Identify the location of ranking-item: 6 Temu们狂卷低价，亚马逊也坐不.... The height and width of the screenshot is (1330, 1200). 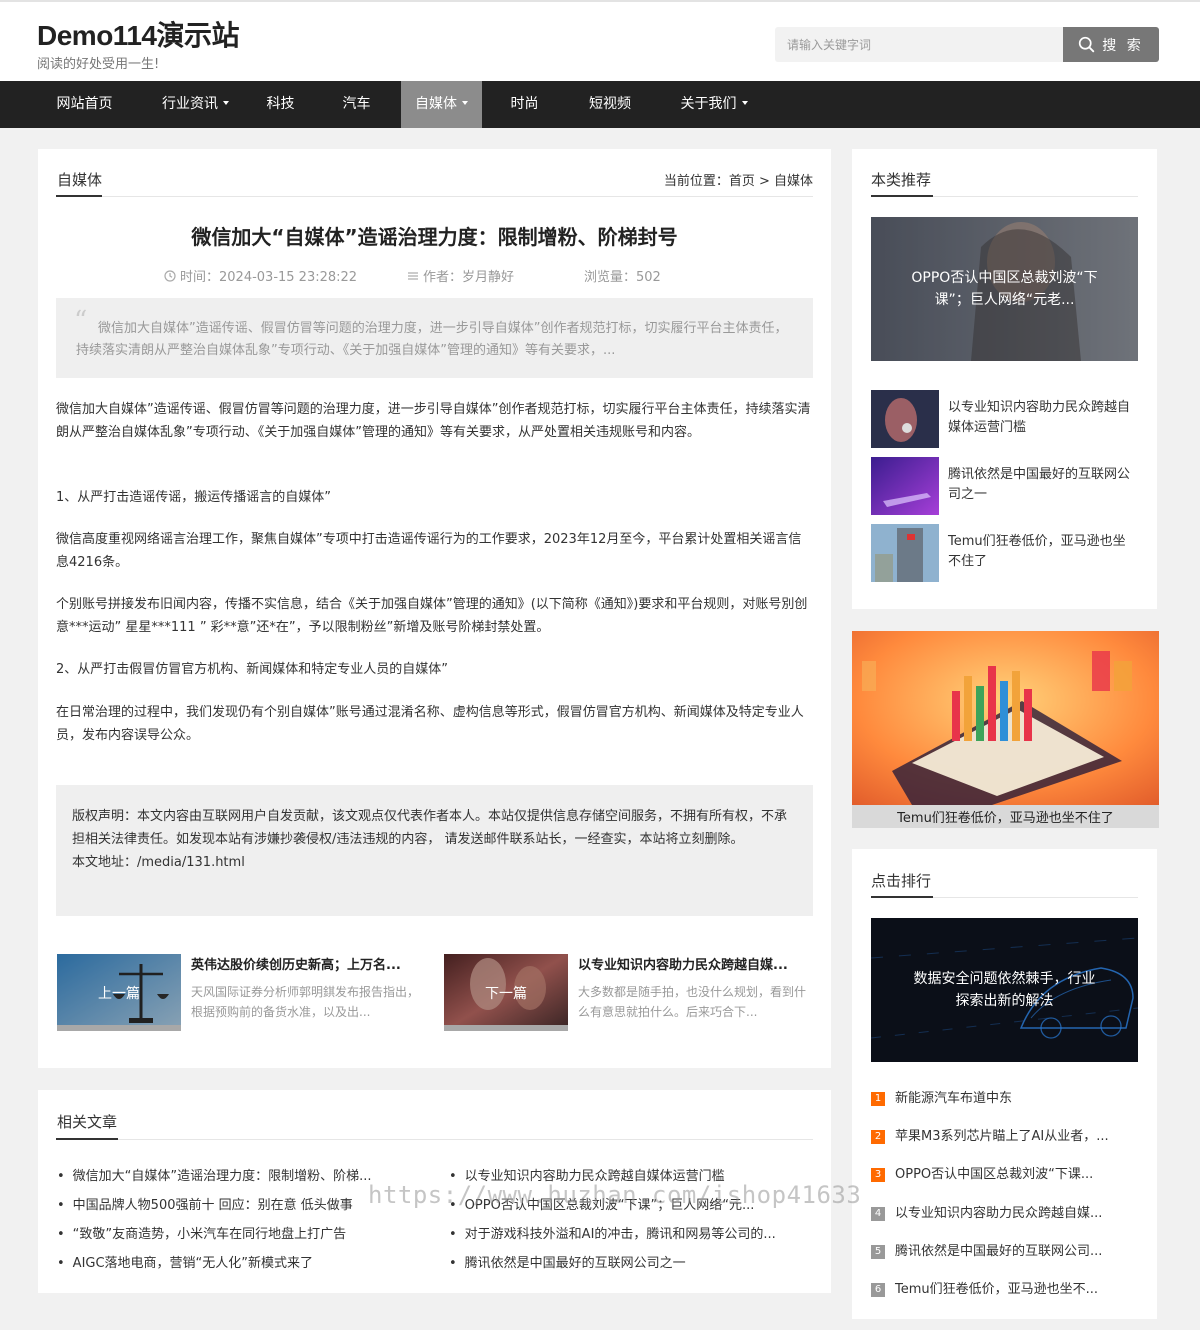
(1005, 1287).